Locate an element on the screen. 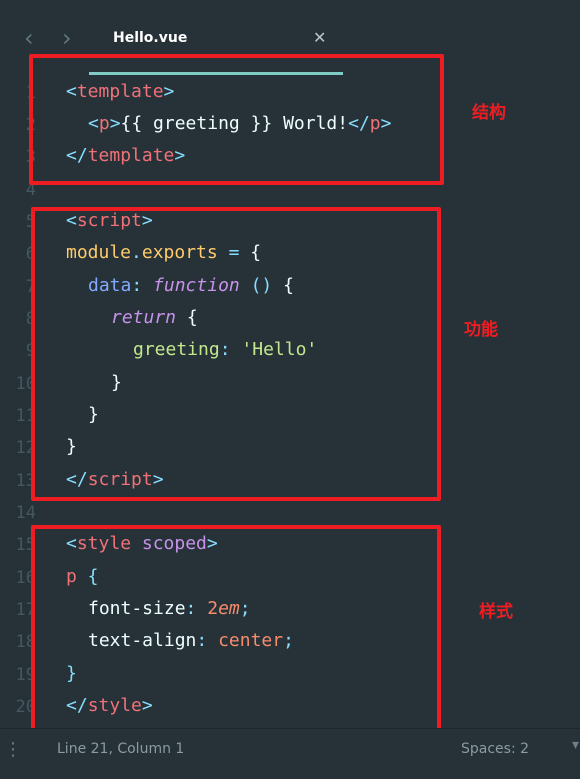  chevron-down-icon: ▾ is located at coordinates (575, 745).